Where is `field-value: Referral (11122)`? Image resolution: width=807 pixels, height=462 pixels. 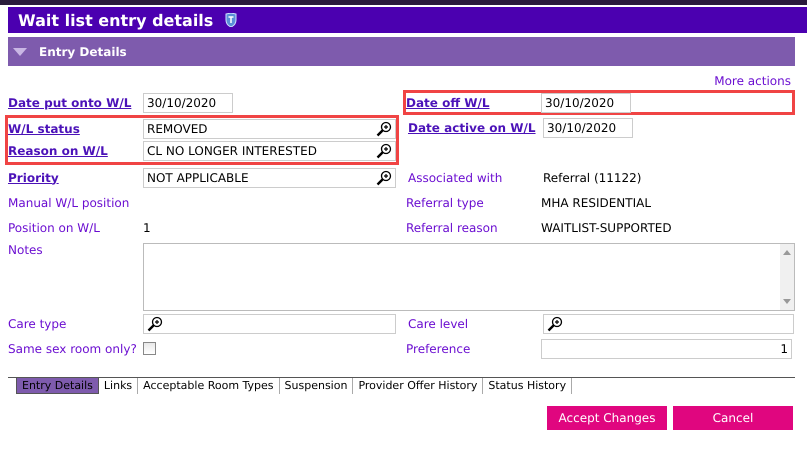
field-value: Referral (11122) is located at coordinates (592, 177).